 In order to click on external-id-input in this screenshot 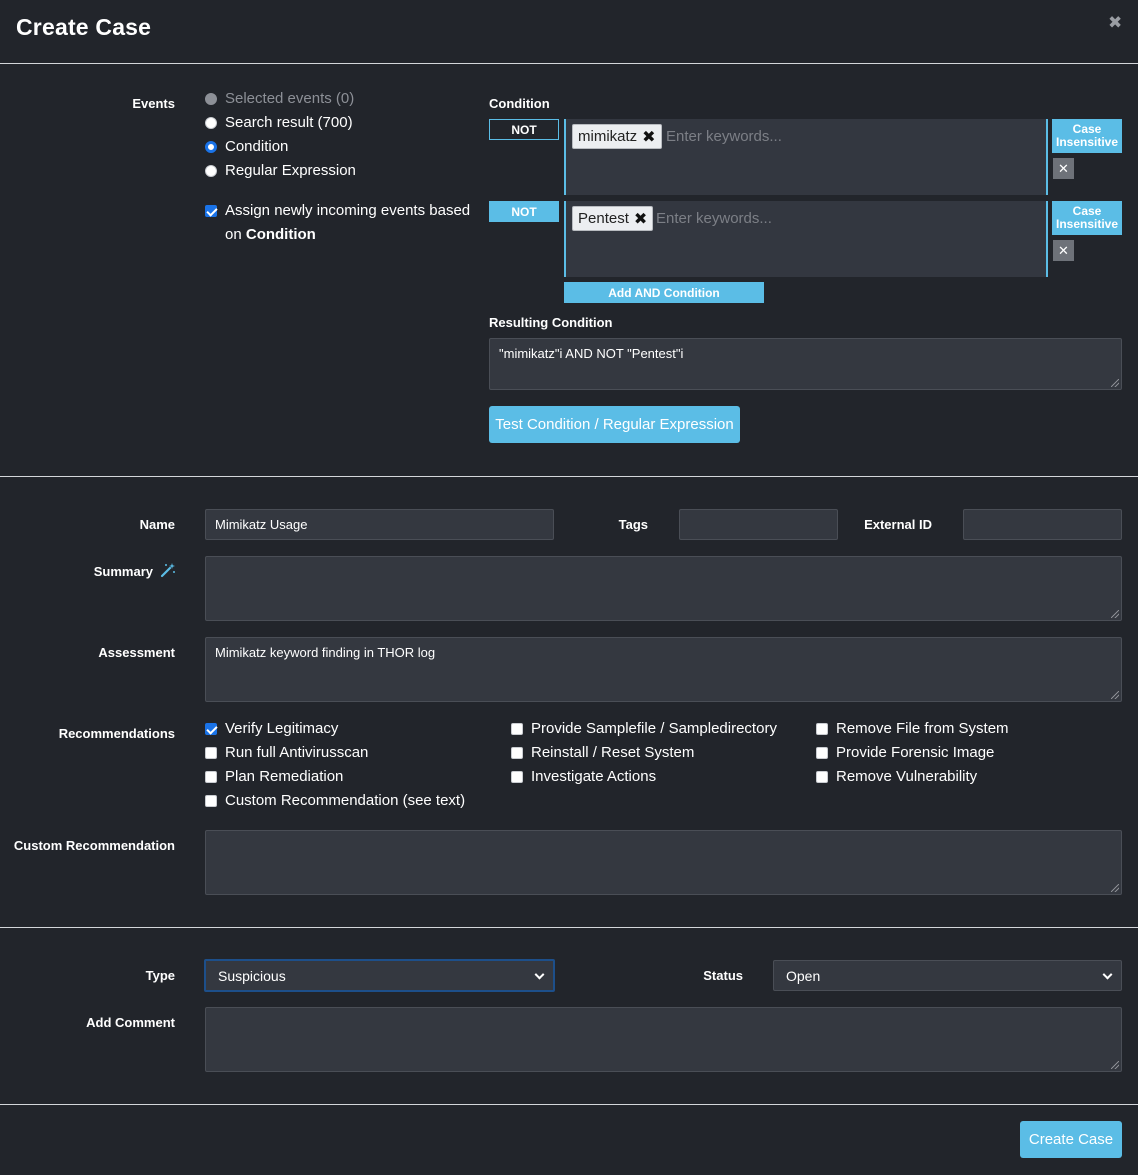, I will do `click(1042, 524)`.